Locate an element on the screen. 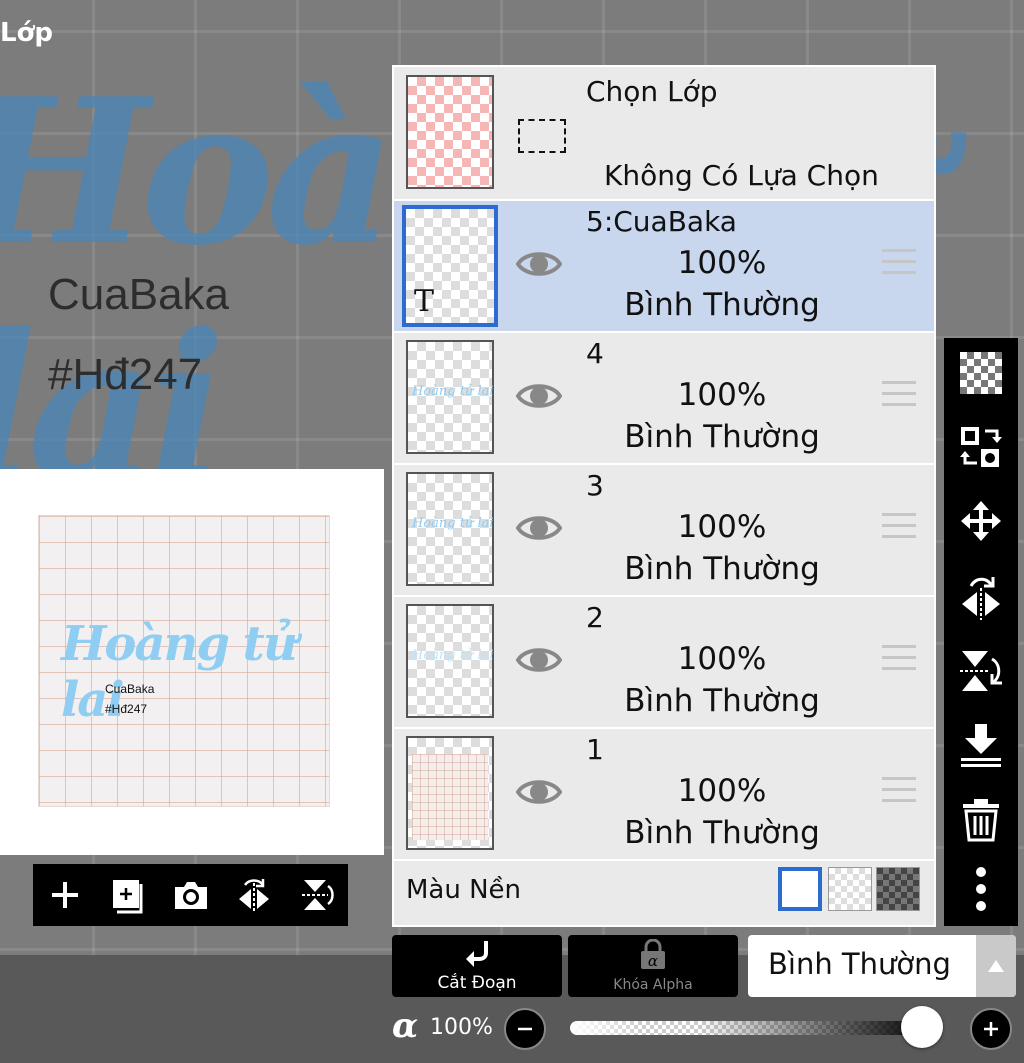 The image size is (1024, 1063). layer-name: 5:CuaBaka is located at coordinates (661, 221).